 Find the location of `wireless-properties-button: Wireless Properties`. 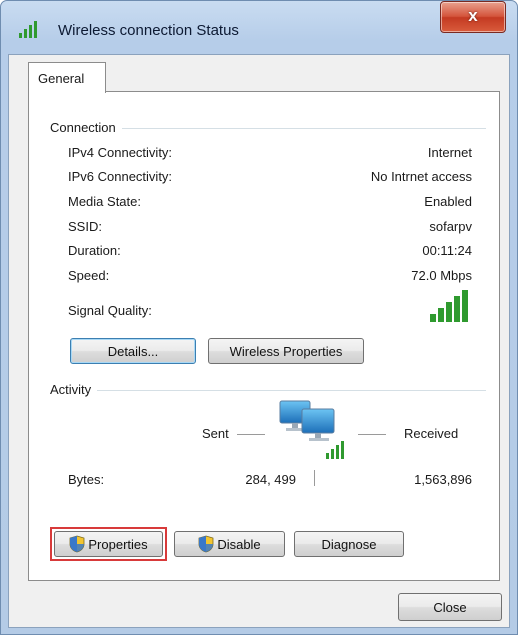

wireless-properties-button: Wireless Properties is located at coordinates (286, 351).